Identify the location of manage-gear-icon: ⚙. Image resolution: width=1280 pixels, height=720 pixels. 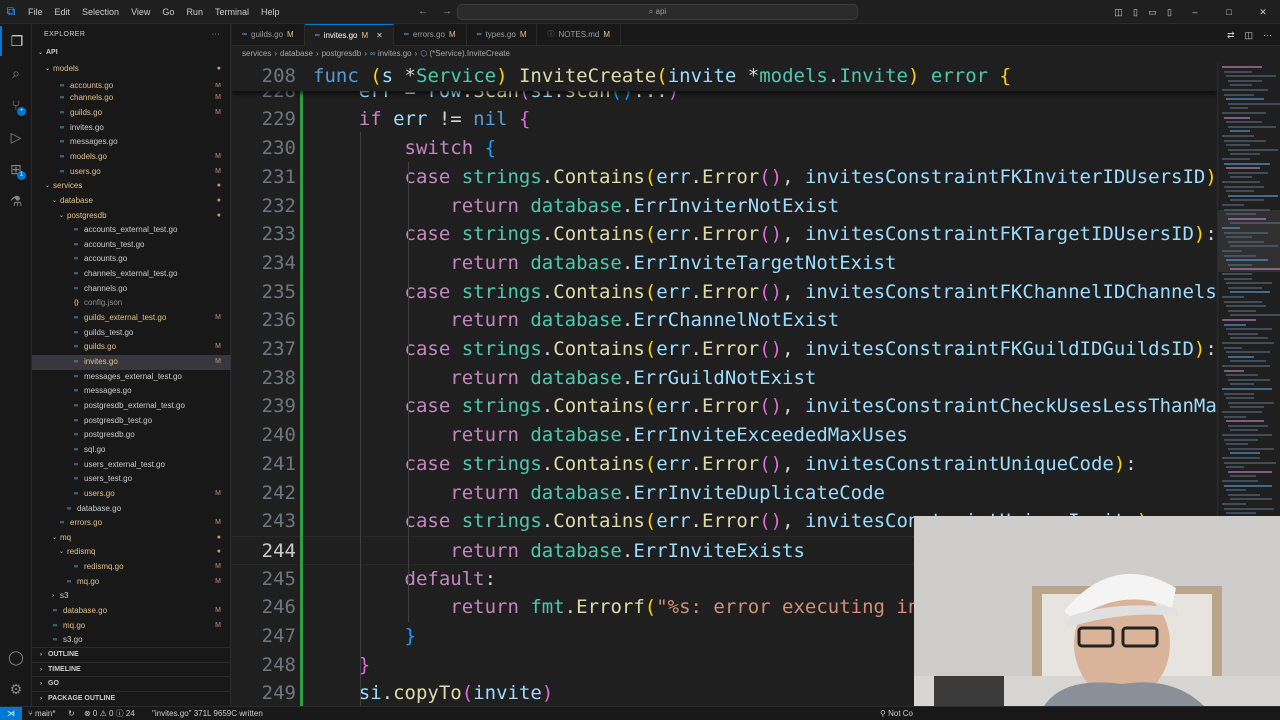
(16, 689).